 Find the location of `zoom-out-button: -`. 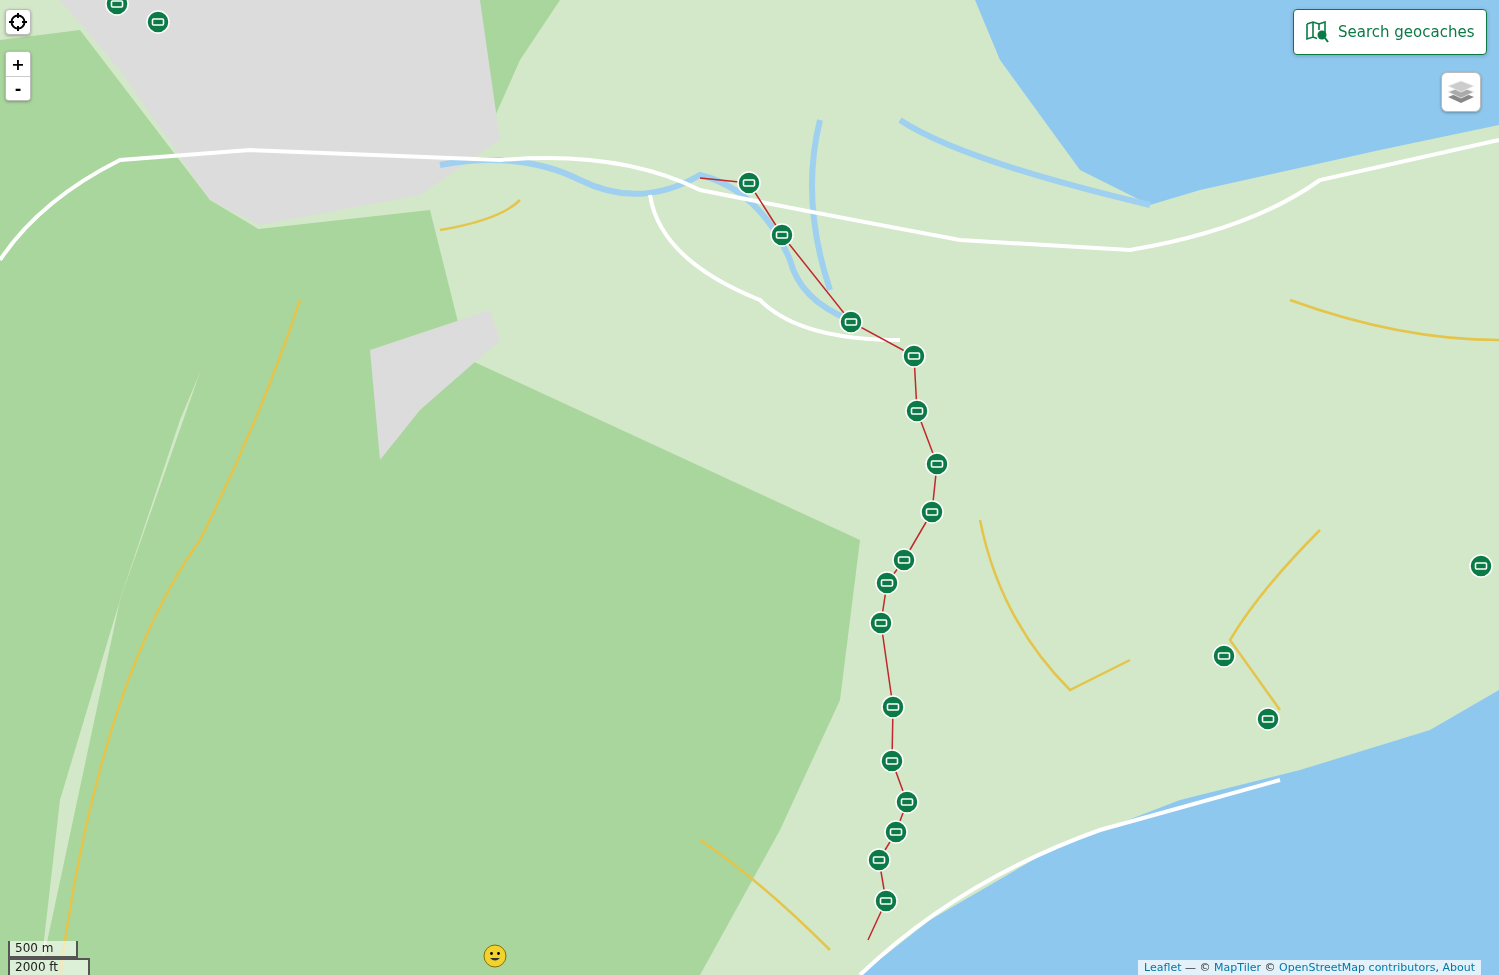

zoom-out-button: - is located at coordinates (18, 88).